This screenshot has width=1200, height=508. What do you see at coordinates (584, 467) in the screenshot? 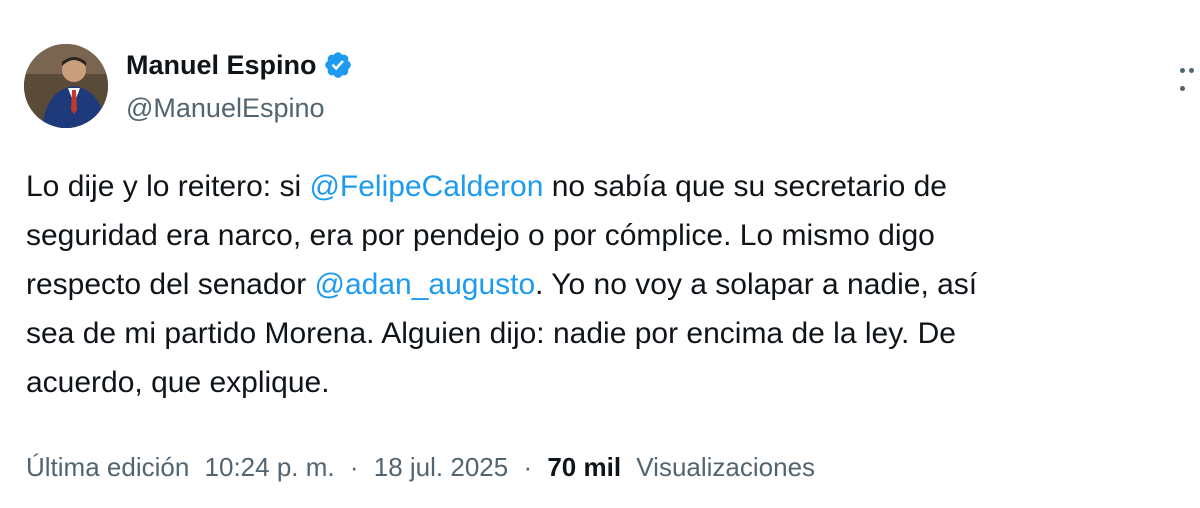
I see `views-count: 70 mil` at bounding box center [584, 467].